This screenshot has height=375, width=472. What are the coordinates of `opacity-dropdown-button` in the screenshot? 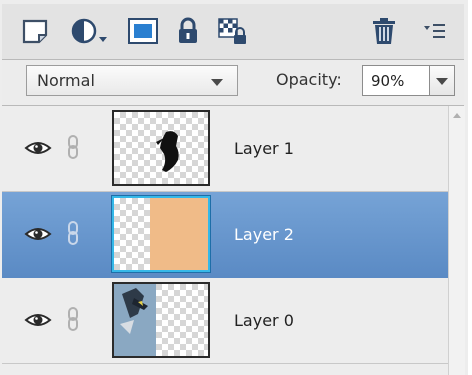 It's located at (442, 80).